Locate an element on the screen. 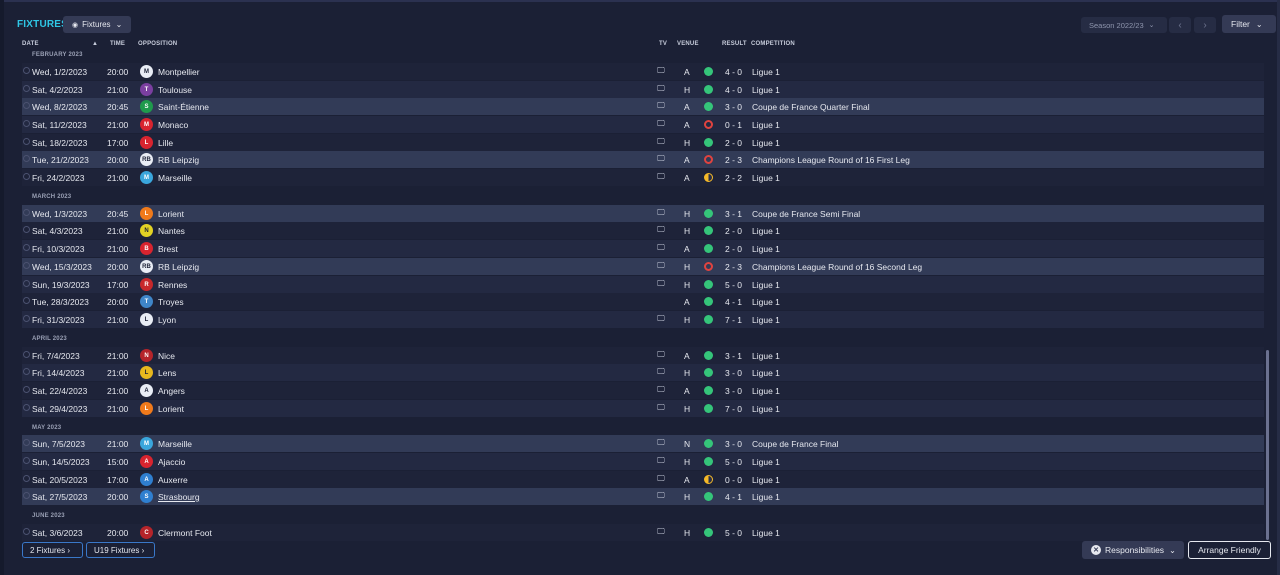  opponent-link: Auxerre is located at coordinates (173, 480).